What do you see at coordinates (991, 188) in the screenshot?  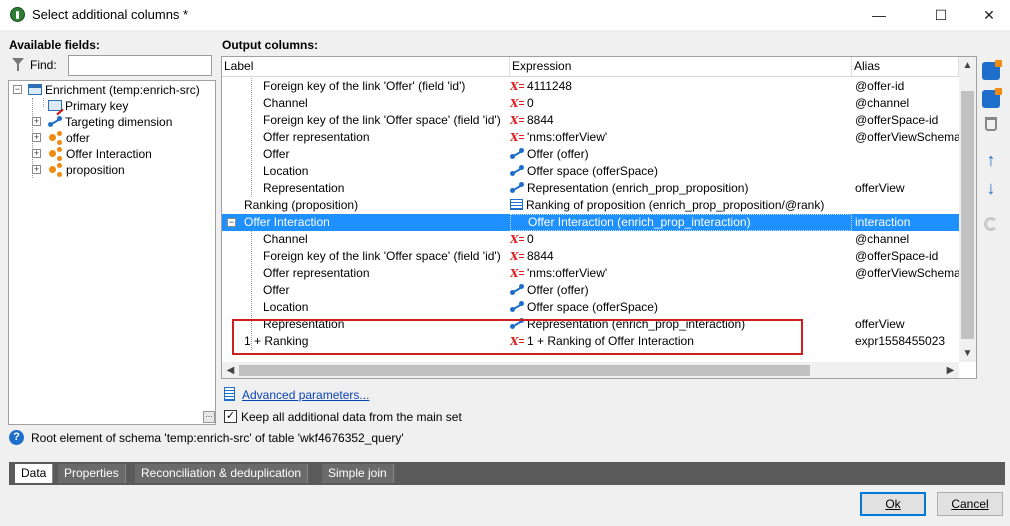 I see `move-down-icon: ↓` at bounding box center [991, 188].